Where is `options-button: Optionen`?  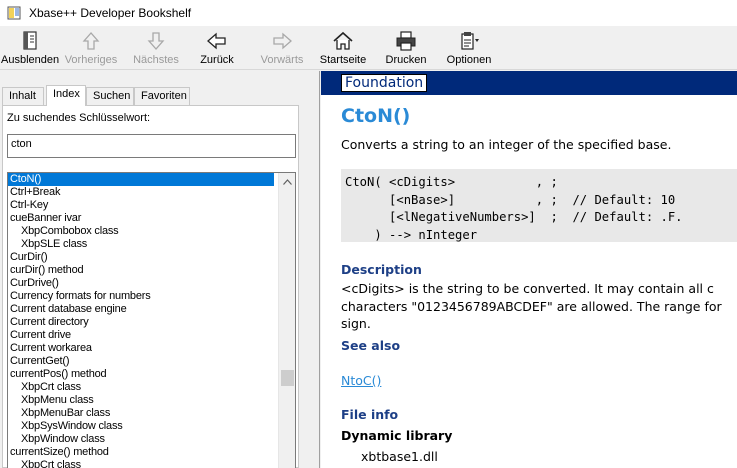 options-button: Optionen is located at coordinates (469, 49).